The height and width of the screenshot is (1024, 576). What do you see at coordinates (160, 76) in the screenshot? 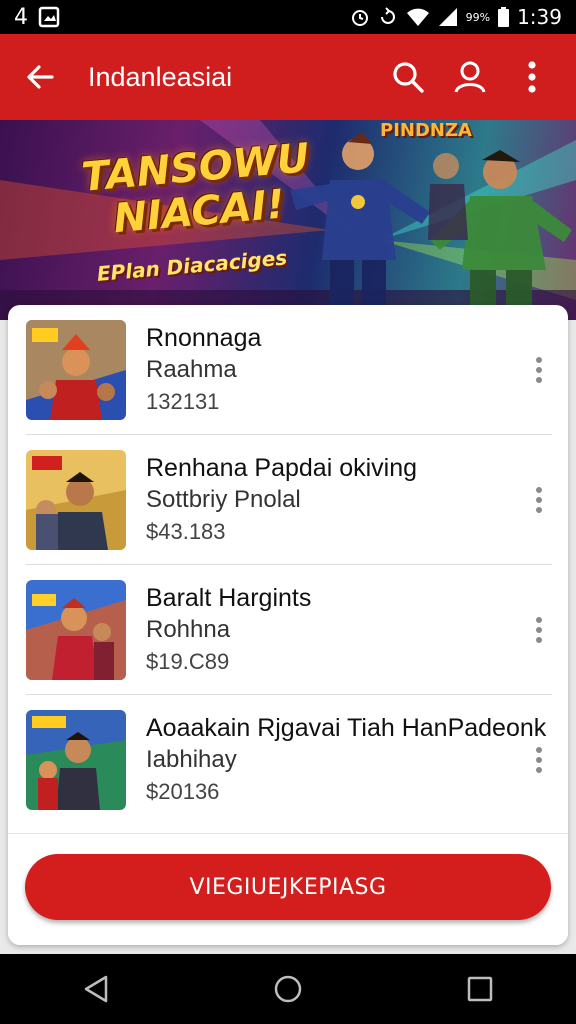
I see `page-title: Indanleasiai` at bounding box center [160, 76].